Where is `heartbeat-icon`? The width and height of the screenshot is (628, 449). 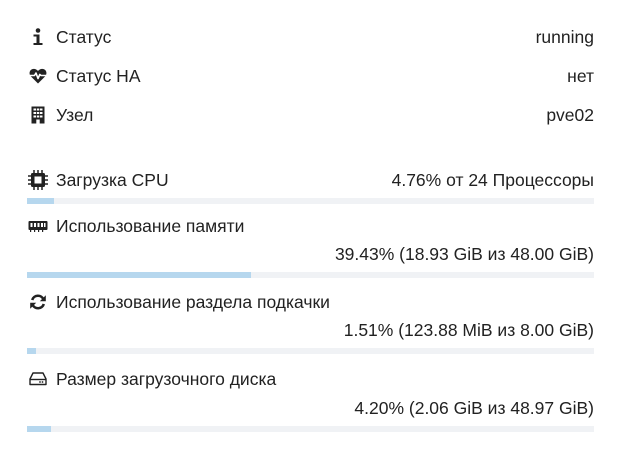
heartbeat-icon is located at coordinates (38, 76).